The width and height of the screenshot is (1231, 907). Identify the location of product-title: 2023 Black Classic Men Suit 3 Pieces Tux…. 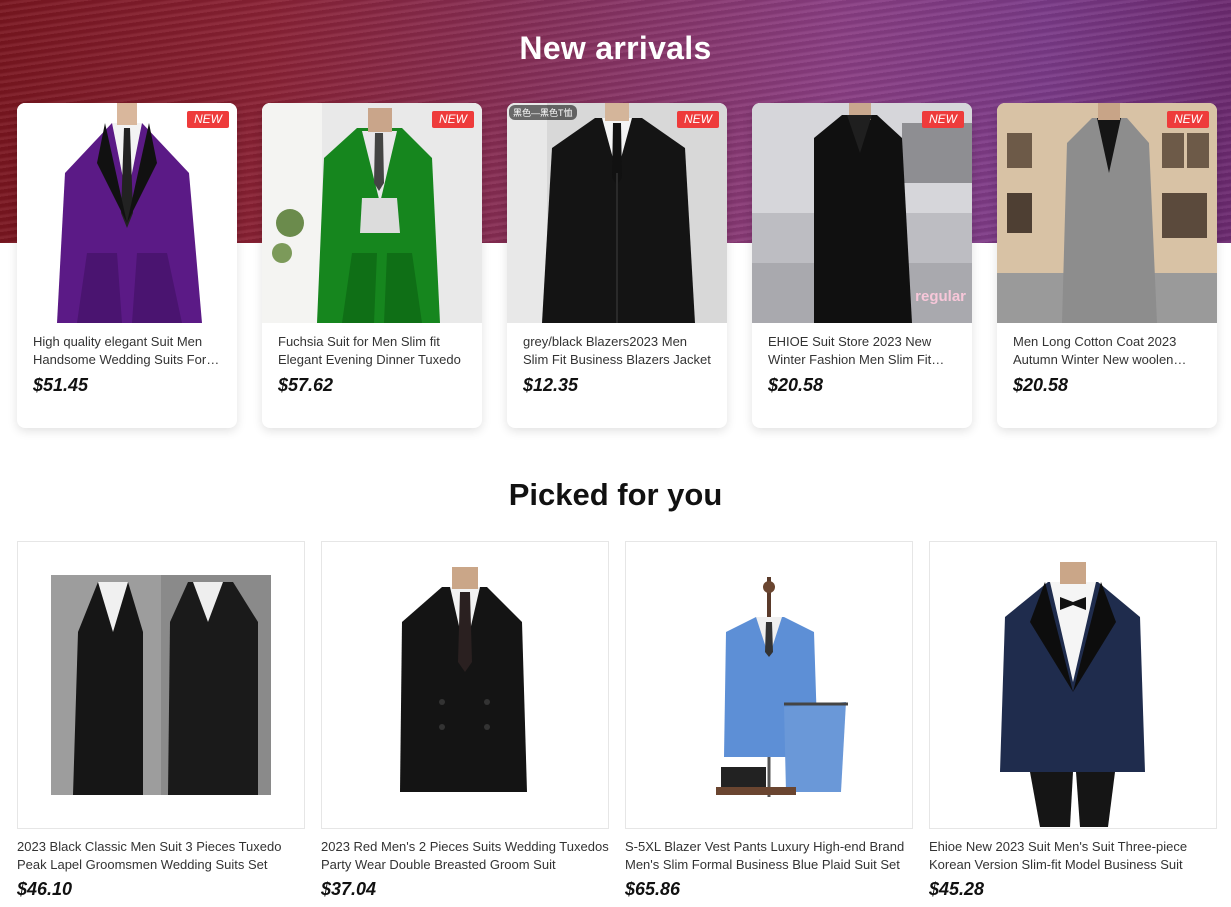
(161, 856).